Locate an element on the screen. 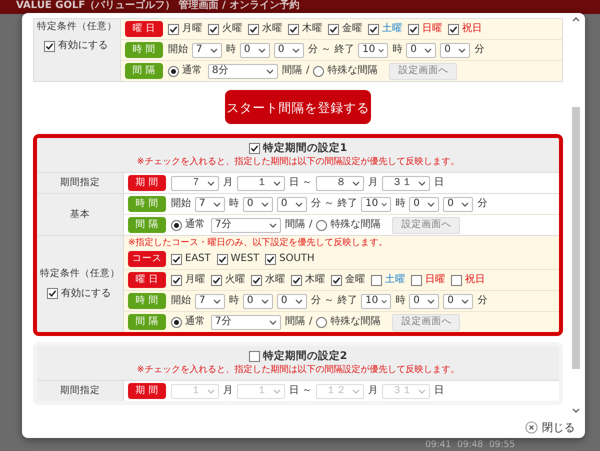 Image resolution: width=600 pixels, height=451 pixels. dropdown: 8分 is located at coordinates (243, 71).